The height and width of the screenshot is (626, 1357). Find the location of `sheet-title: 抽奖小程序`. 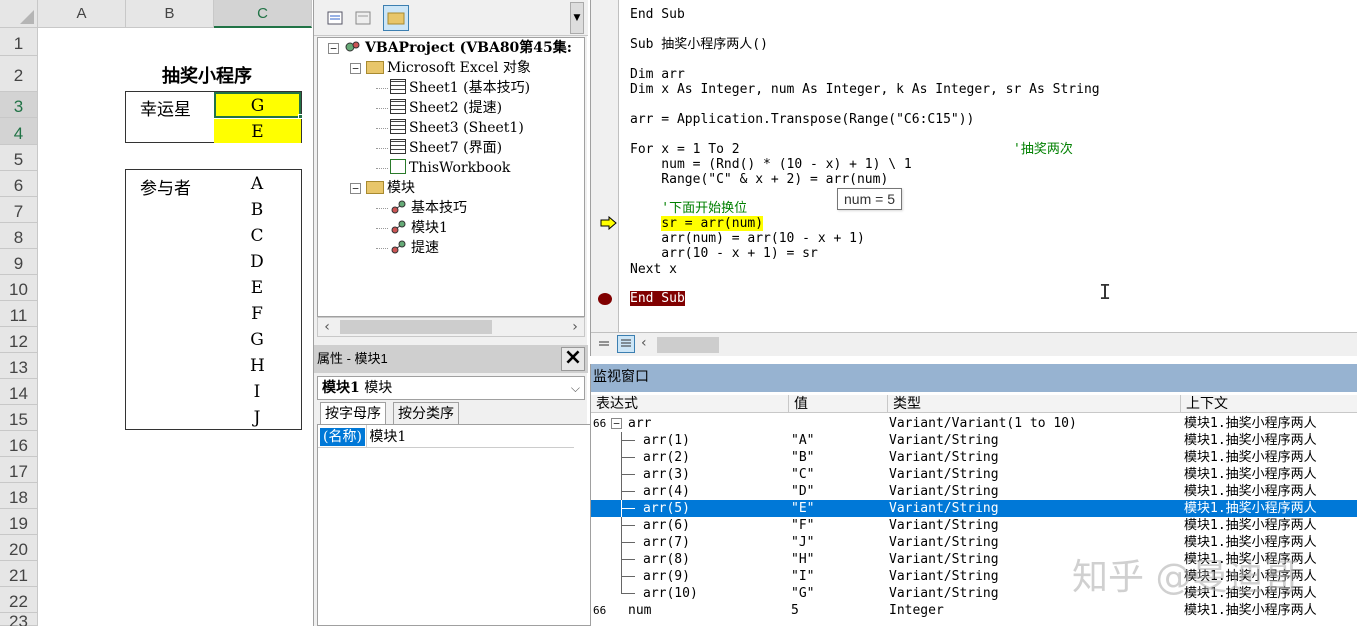

sheet-title: 抽奖小程序 is located at coordinates (207, 75).